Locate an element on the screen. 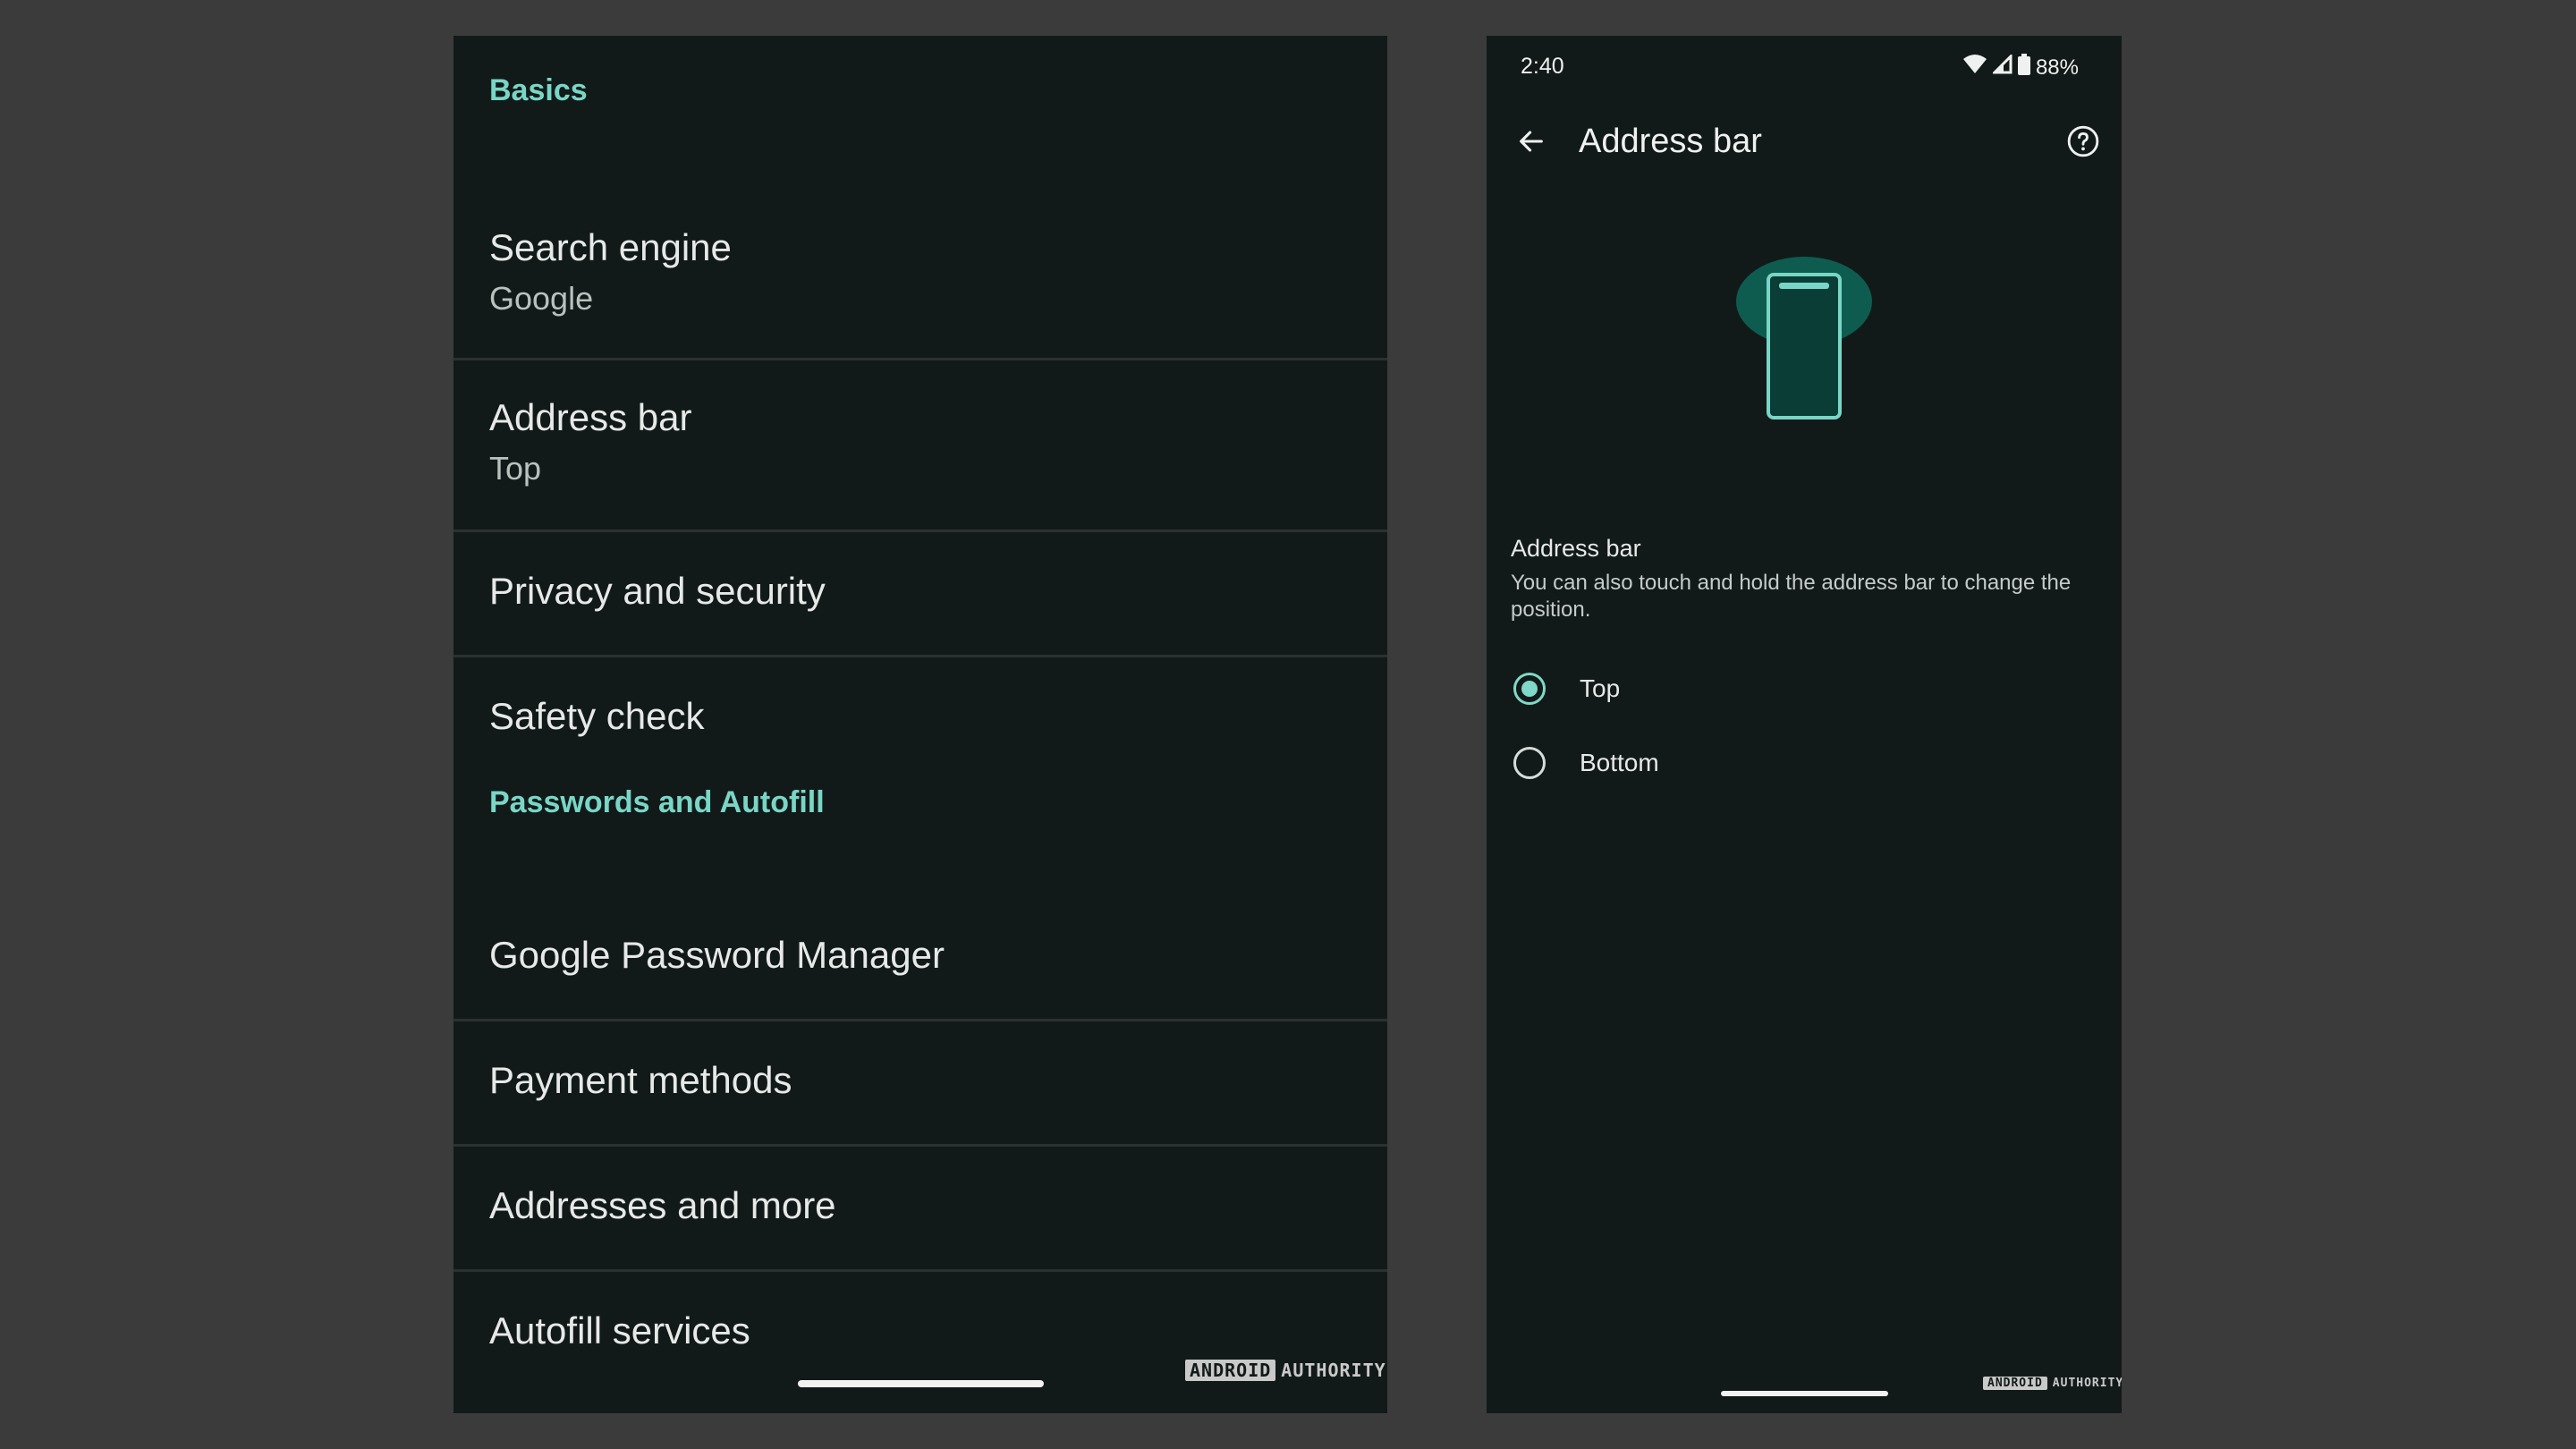  section-header-passwords: Passwords and Autofill is located at coordinates (657, 802).